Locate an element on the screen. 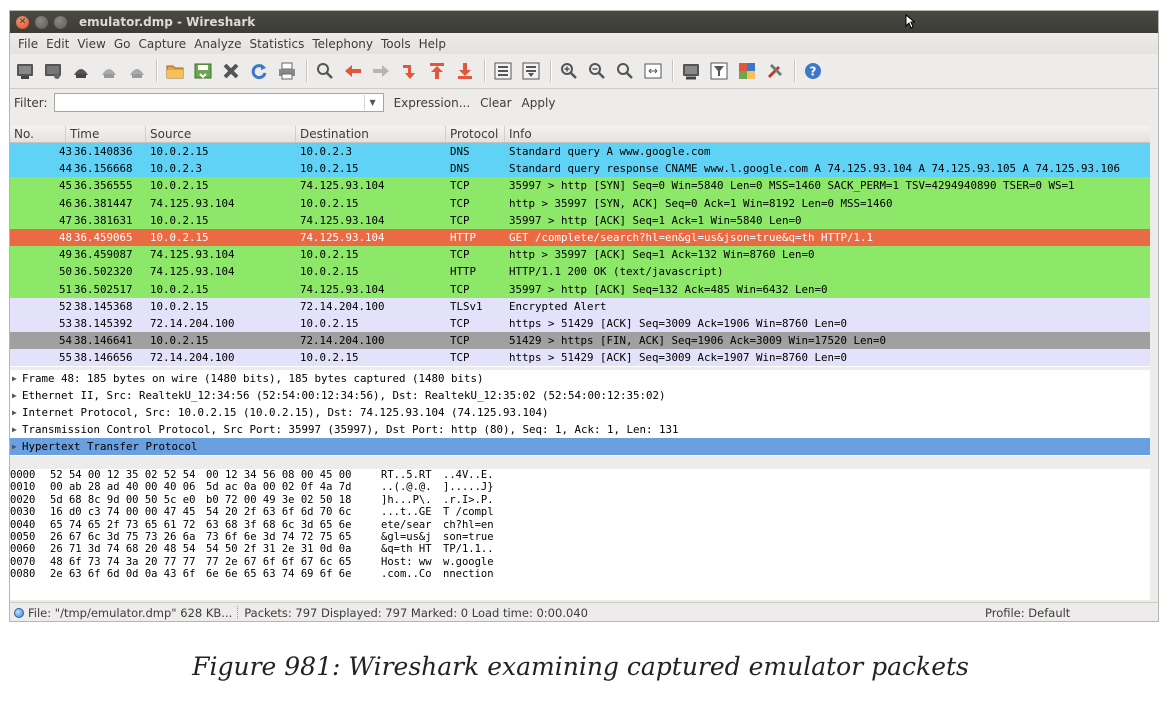  hex-bytes: 54 20 2f 63 6f 6d 70 6c is located at coordinates (279, 512).